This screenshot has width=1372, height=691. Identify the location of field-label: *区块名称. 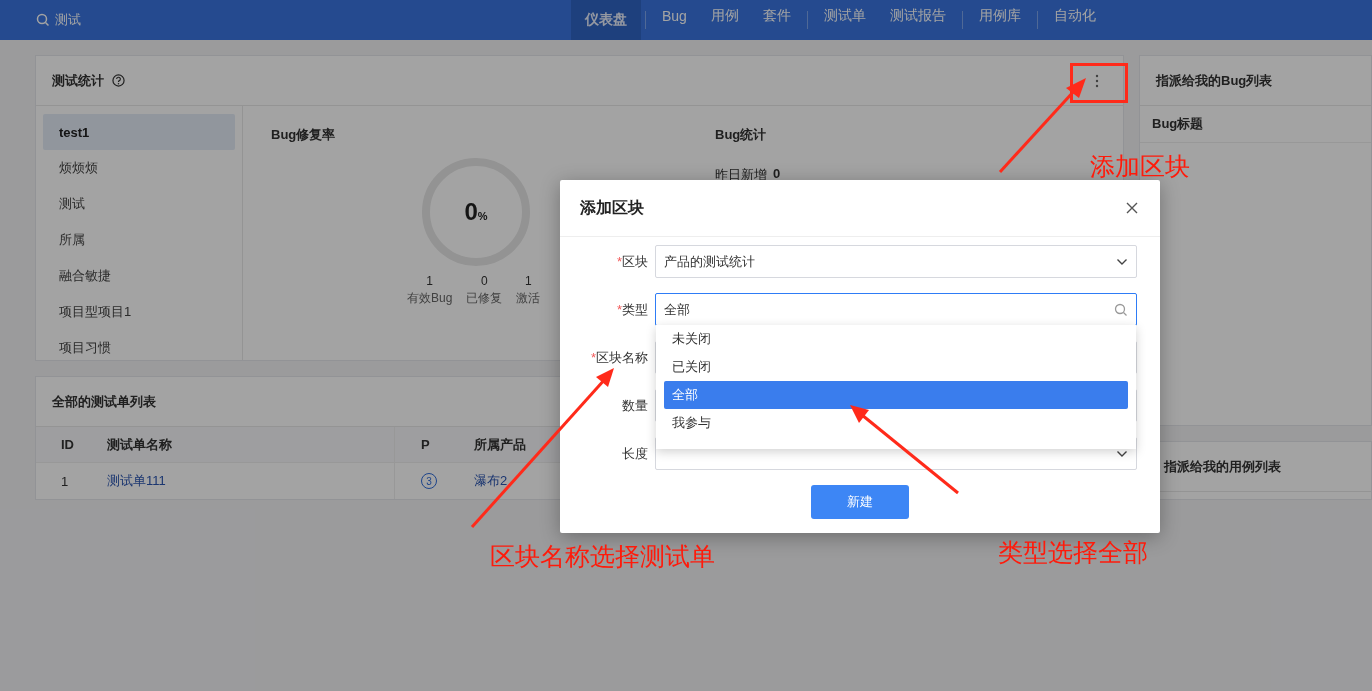
(619, 357).